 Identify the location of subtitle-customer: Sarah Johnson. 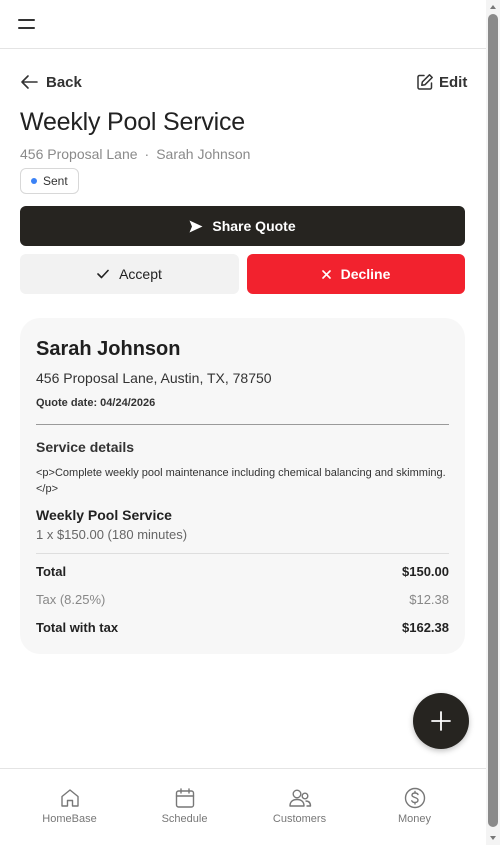
(203, 154).